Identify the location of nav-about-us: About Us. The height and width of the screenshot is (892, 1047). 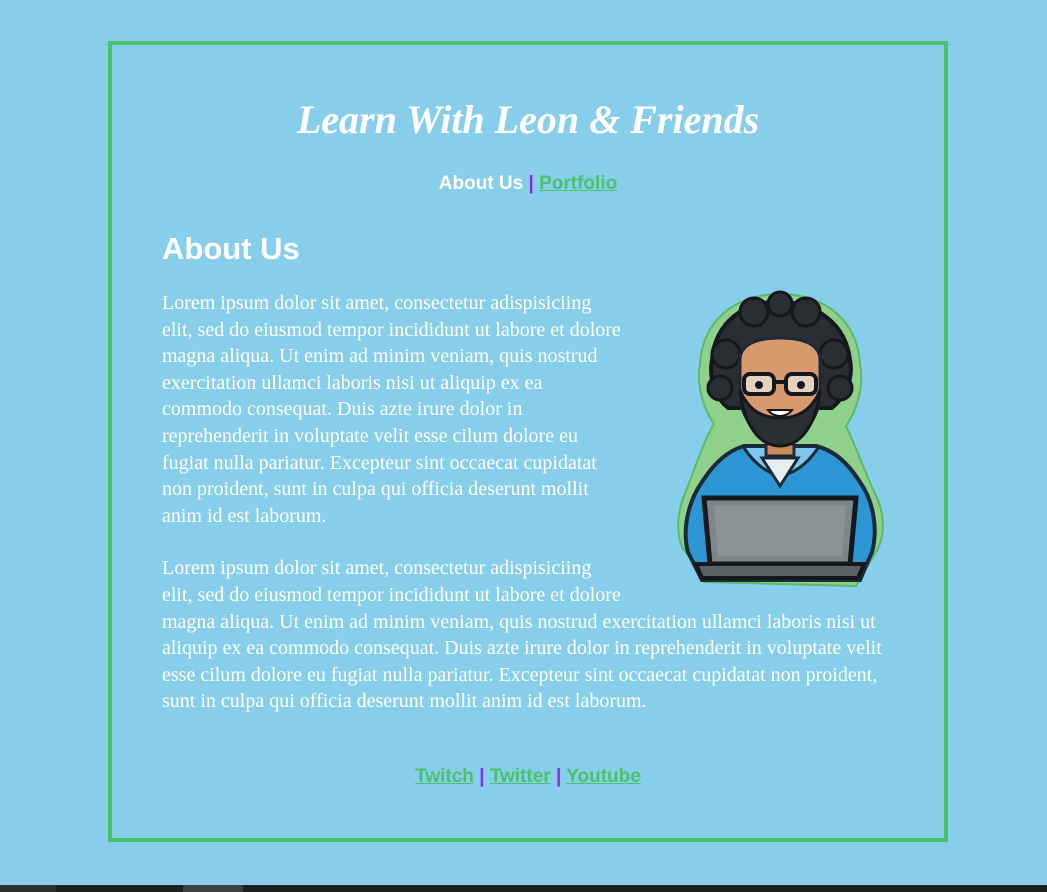
(481, 183).